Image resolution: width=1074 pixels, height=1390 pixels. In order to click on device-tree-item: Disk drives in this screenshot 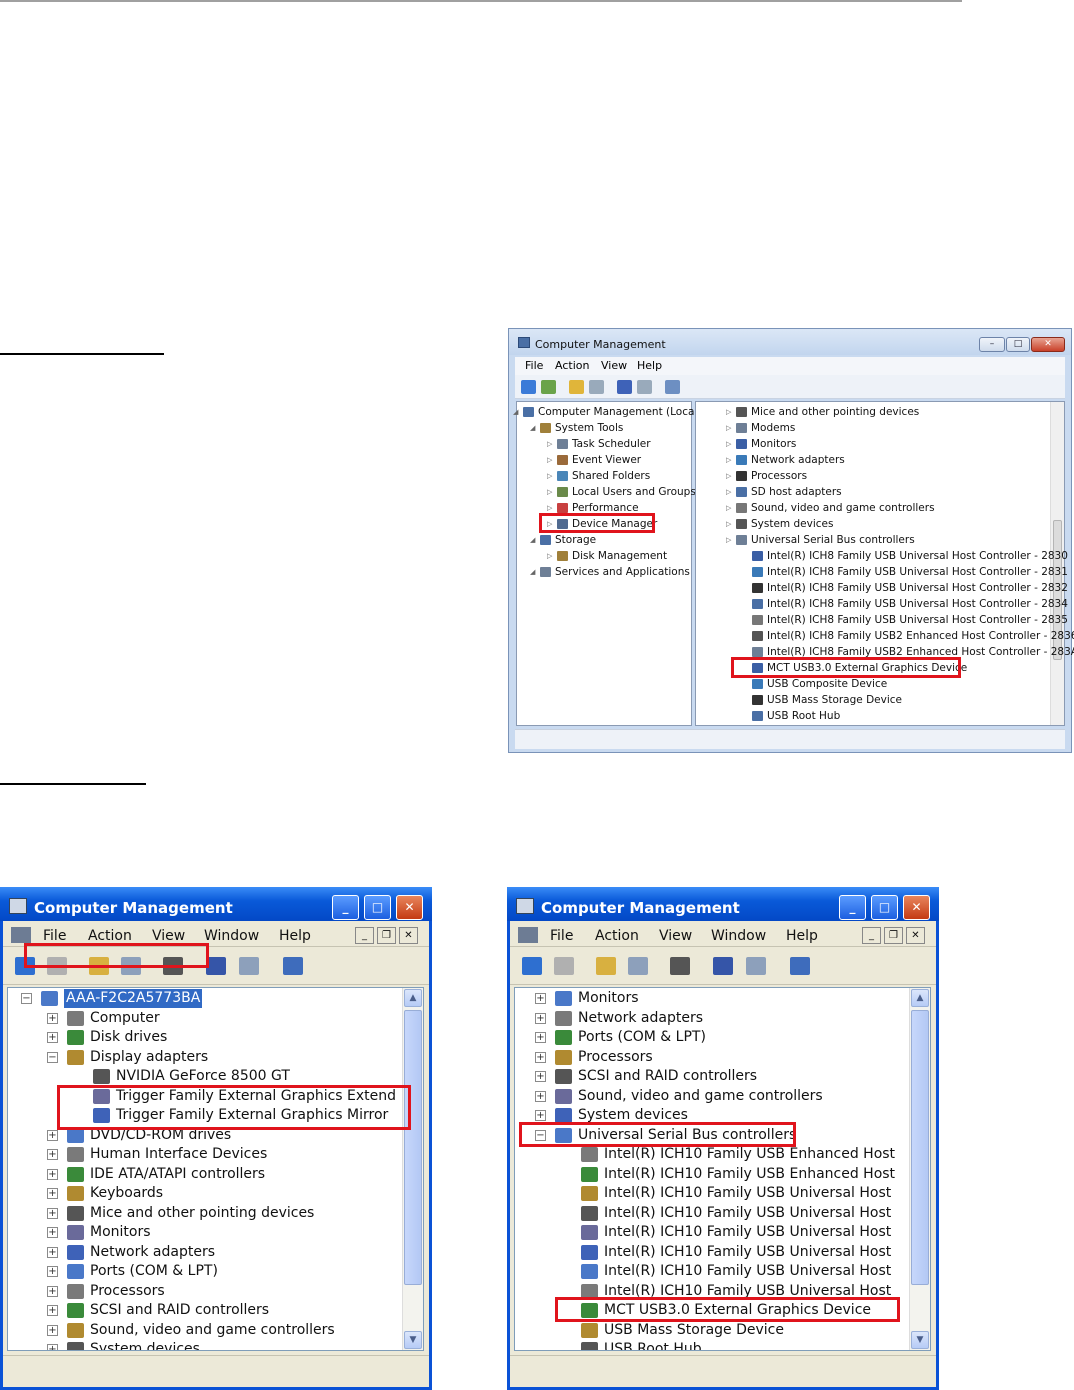, I will do `click(128, 1037)`.